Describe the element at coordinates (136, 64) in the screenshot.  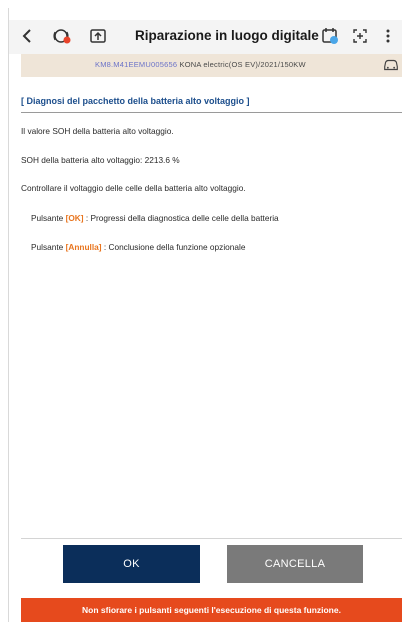
I see `vin-number: KM8.M41EEMU005656` at that location.